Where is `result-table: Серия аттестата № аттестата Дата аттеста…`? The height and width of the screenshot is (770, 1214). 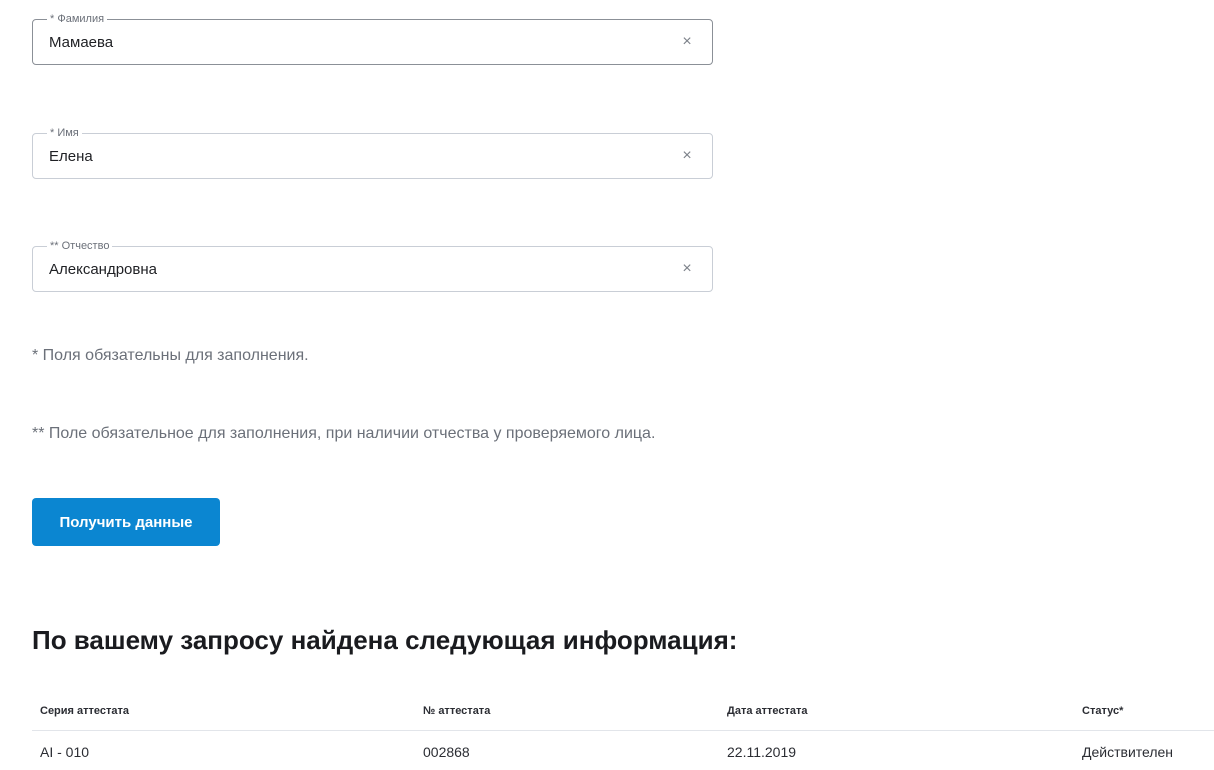
result-table: Серия аттестата № аттестата Дата аттеста… is located at coordinates (623, 731).